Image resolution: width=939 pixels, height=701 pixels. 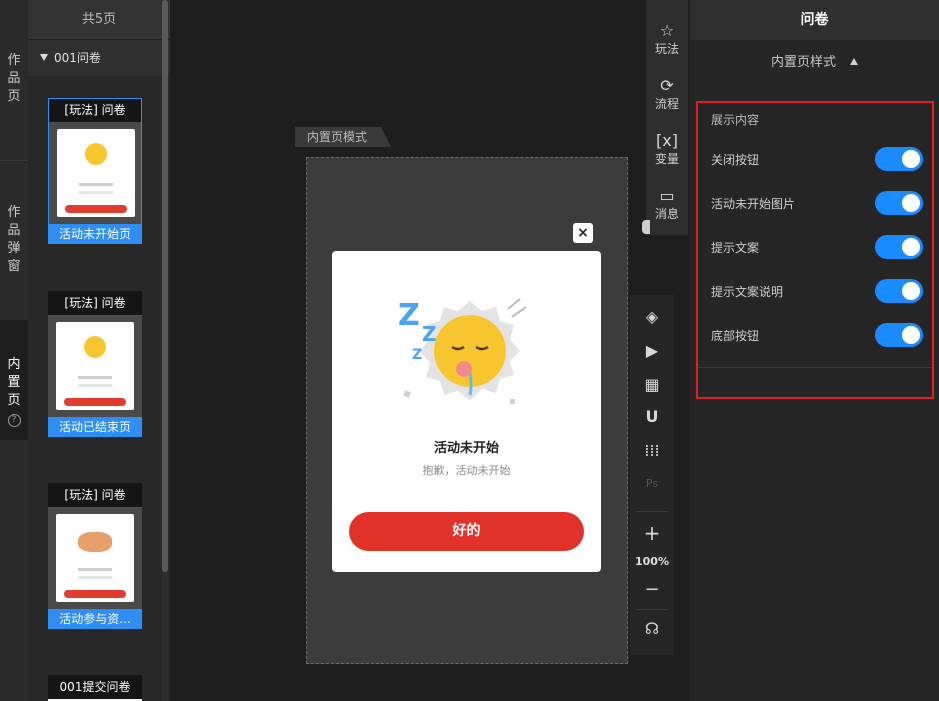 What do you see at coordinates (99, 20) in the screenshot?
I see `page-count-header: 共5页` at bounding box center [99, 20].